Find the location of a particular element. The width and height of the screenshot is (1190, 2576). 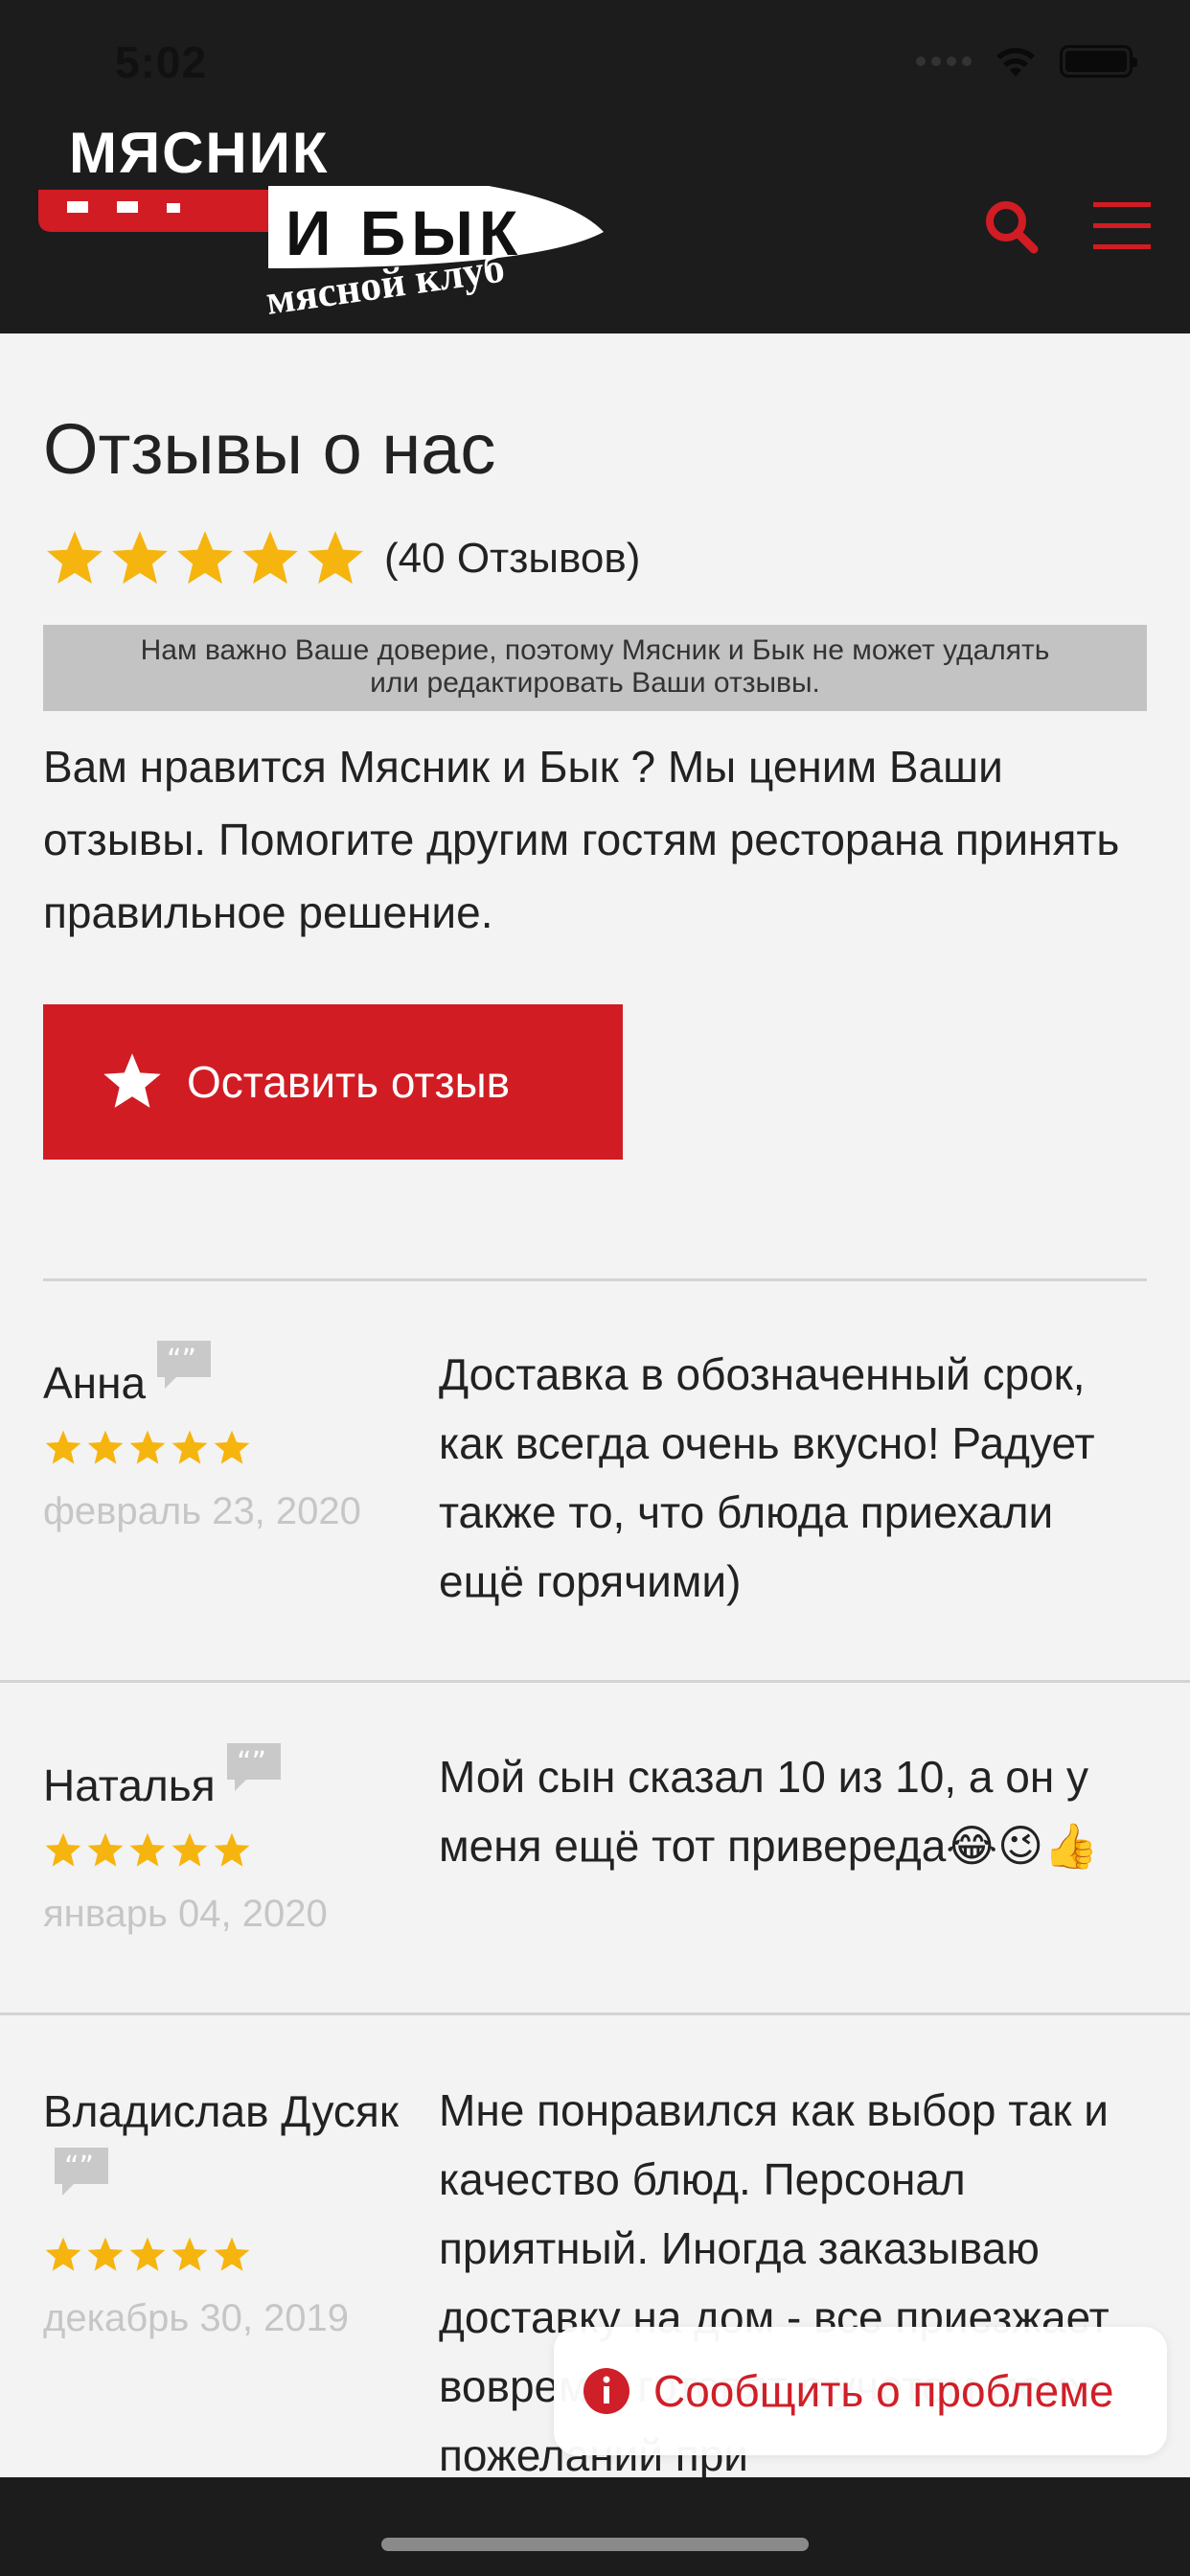

review-count: (40 Отзывов) is located at coordinates (512, 558).